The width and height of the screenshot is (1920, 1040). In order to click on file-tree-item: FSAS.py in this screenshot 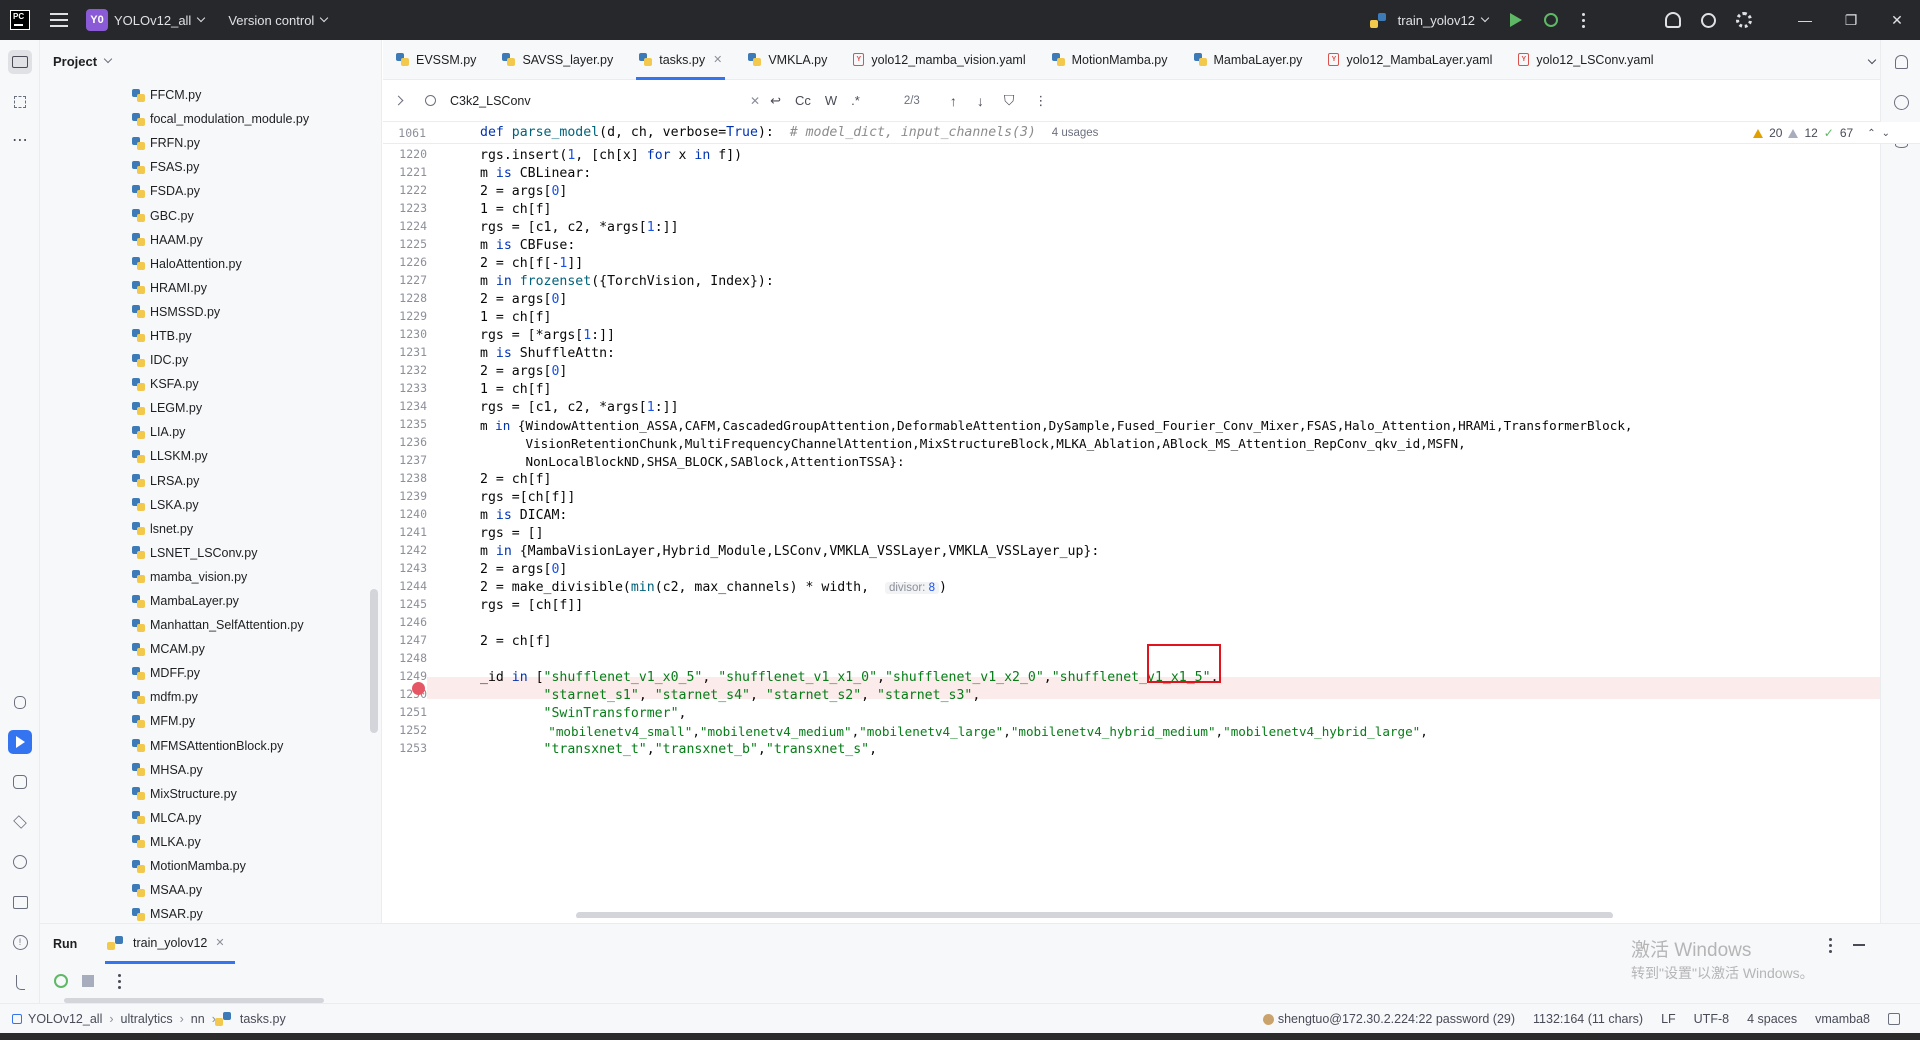, I will do `click(207, 167)`.